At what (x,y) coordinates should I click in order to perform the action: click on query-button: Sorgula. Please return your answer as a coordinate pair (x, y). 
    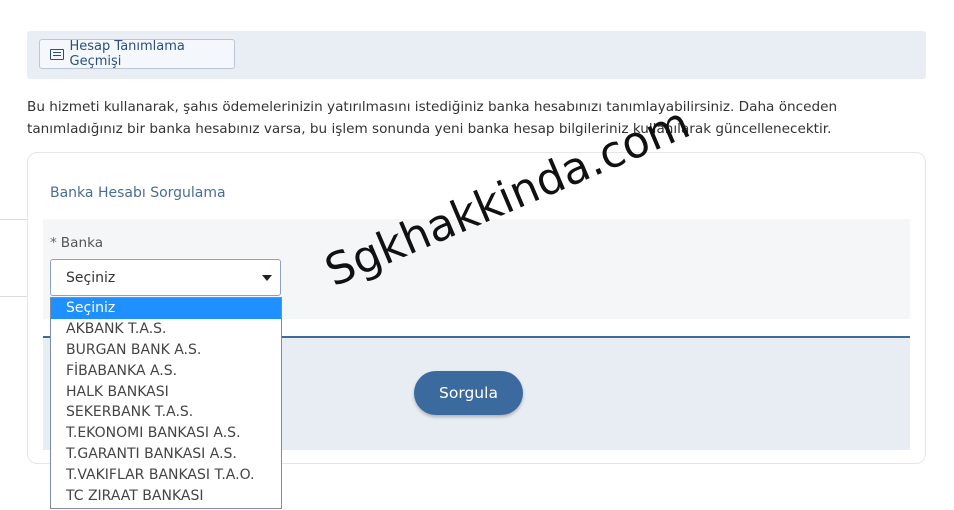
    Looking at the image, I should click on (468, 393).